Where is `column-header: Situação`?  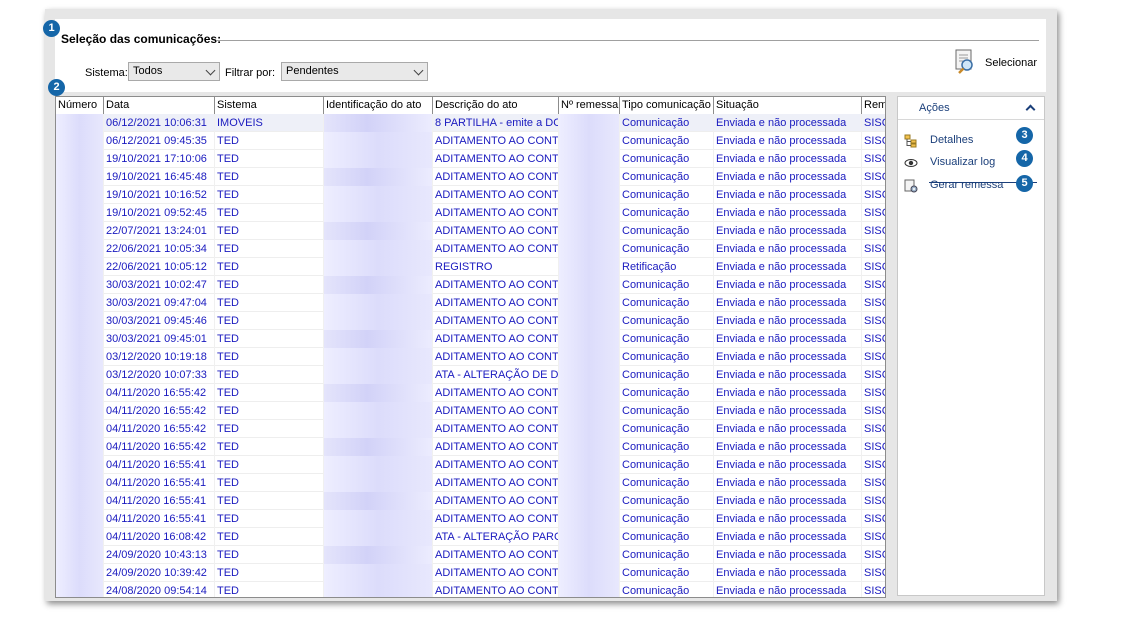 column-header: Situação is located at coordinates (788, 105).